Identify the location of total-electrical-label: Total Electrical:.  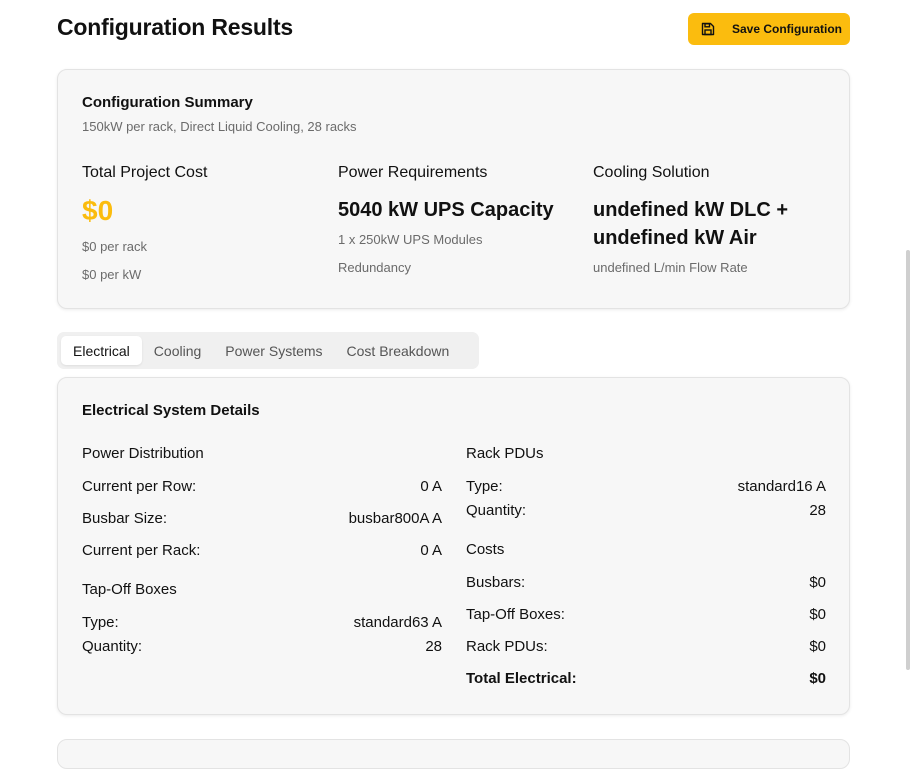
(521, 678).